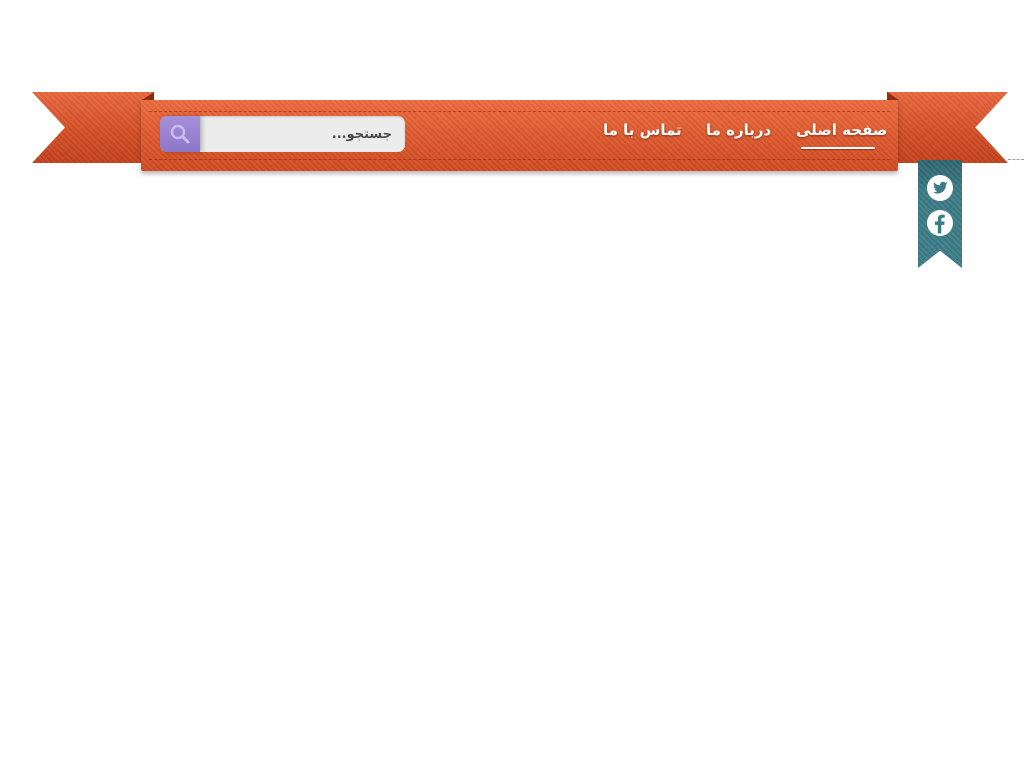 Image resolution: width=1024 pixels, height=768 pixels. Describe the element at coordinates (296, 134) in the screenshot. I see `search-input` at that location.